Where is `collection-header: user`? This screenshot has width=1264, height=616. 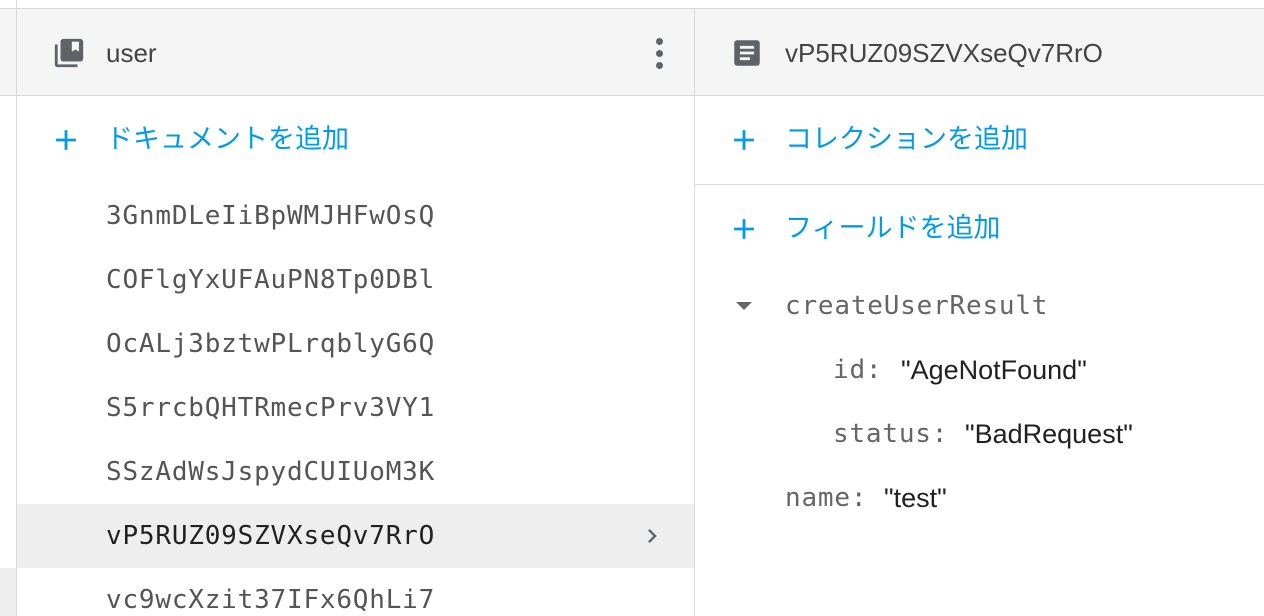
collection-header: user is located at coordinates (355, 52).